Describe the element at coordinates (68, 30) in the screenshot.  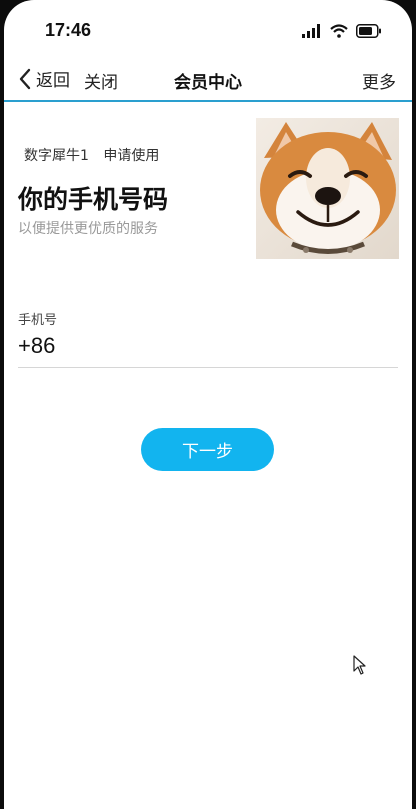
I see `status-time: 17:46` at that location.